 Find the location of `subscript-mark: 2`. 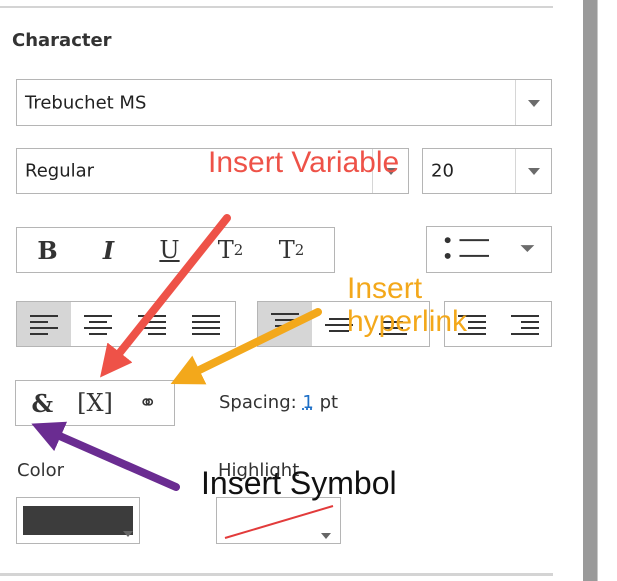

subscript-mark: 2 is located at coordinates (299, 250).